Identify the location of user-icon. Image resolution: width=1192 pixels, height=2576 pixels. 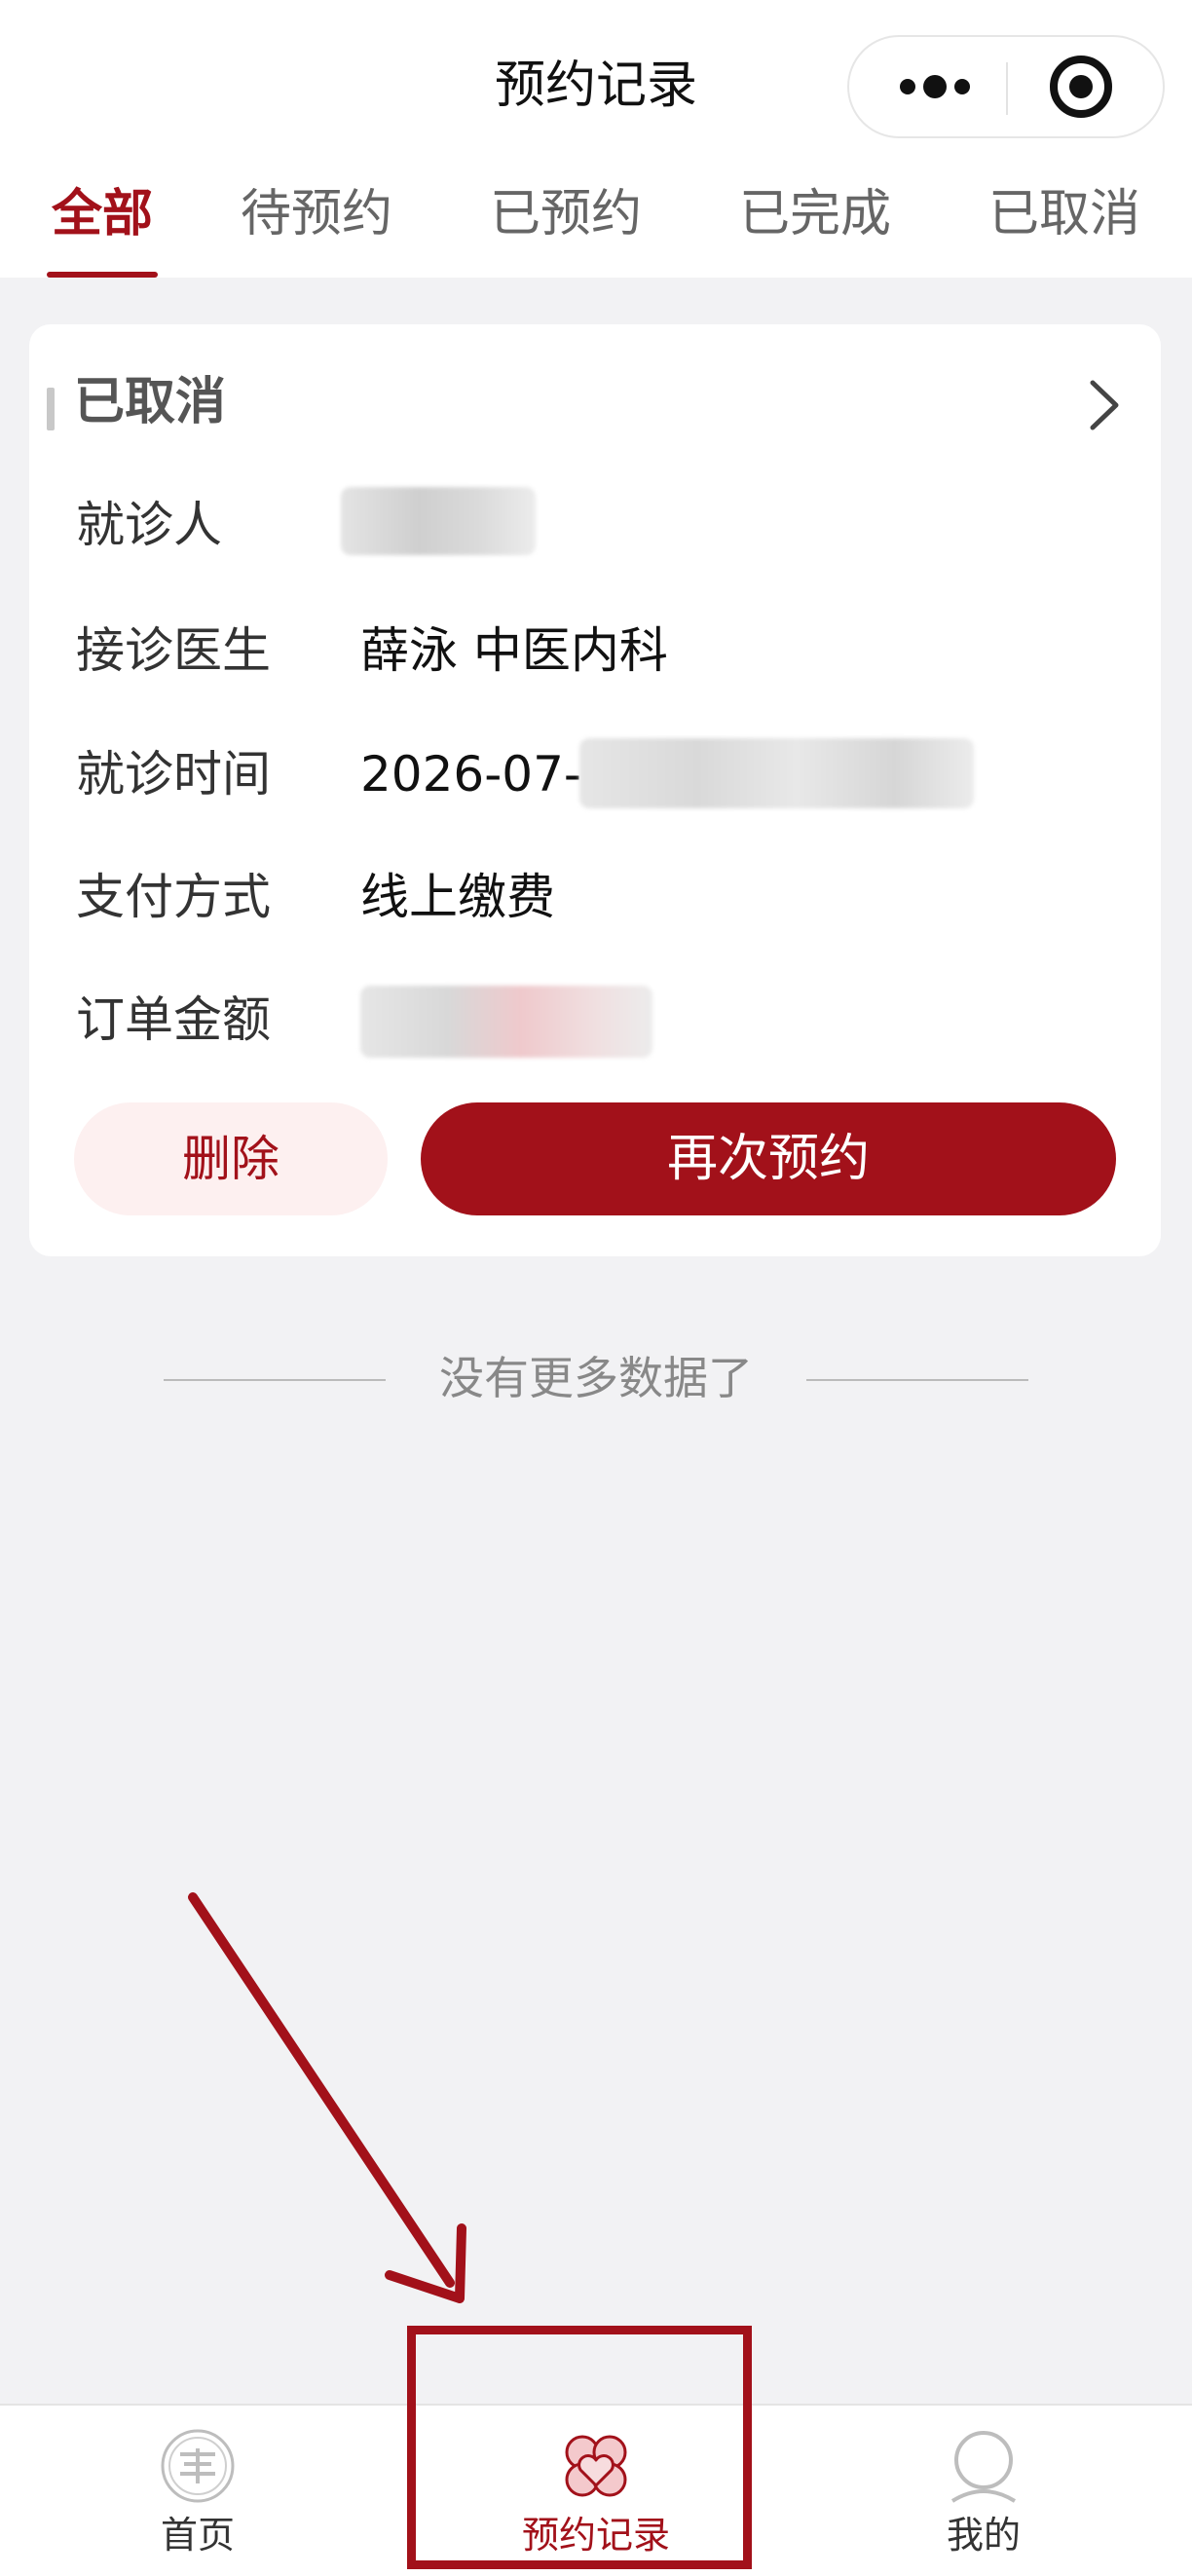
(983, 2467).